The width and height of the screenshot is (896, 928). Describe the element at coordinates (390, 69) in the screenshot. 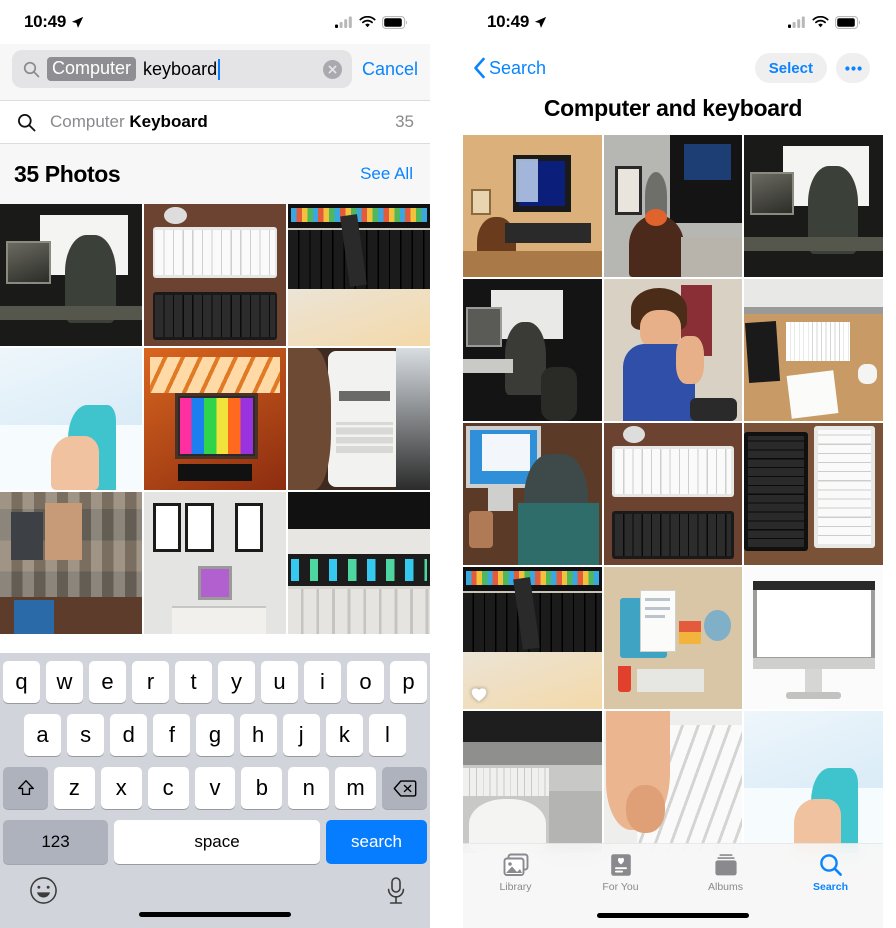

I see `cancel-button: Cancel` at that location.